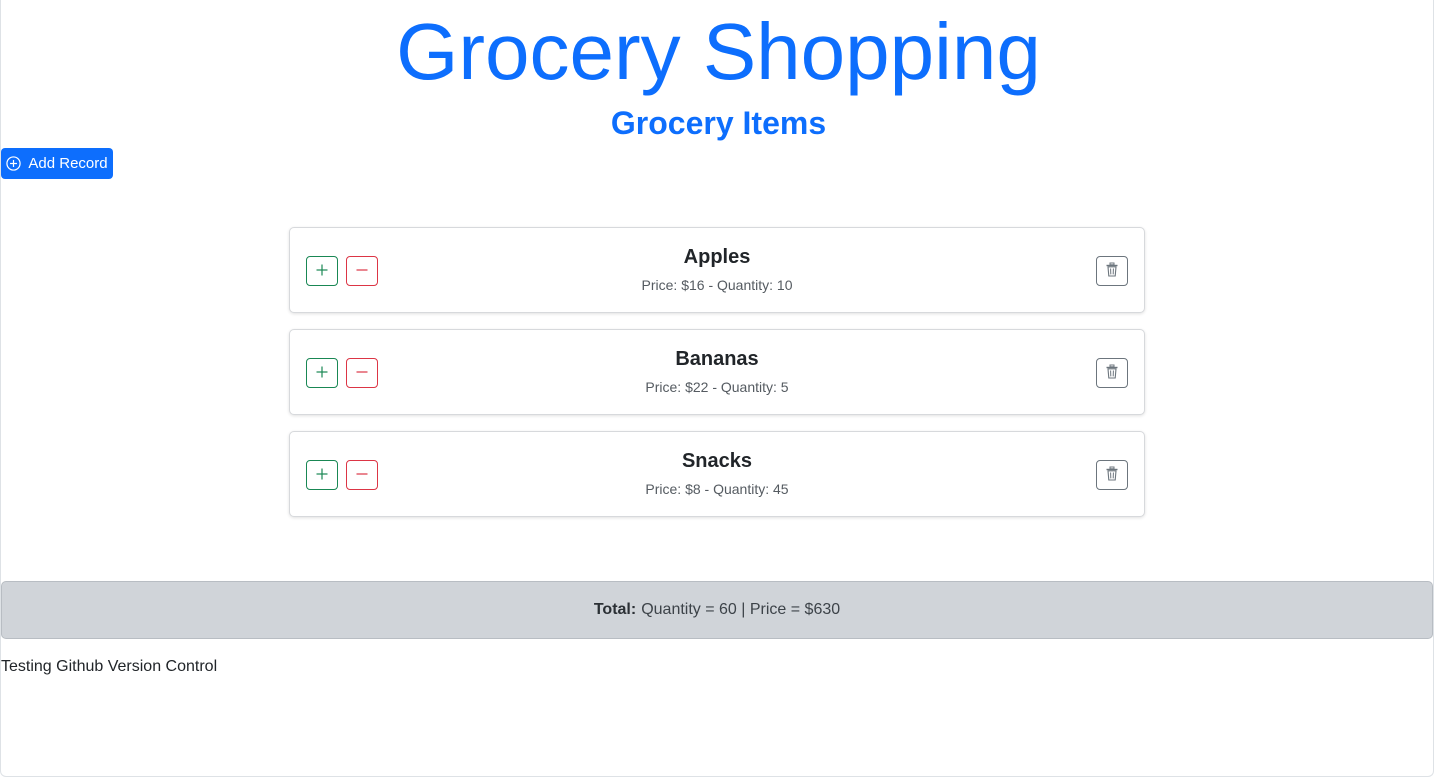 Image resolution: width=1437 pixels, height=779 pixels. I want to click on grocery-item-card: Apples Price: $16 - Quantity: 10, so click(717, 270).